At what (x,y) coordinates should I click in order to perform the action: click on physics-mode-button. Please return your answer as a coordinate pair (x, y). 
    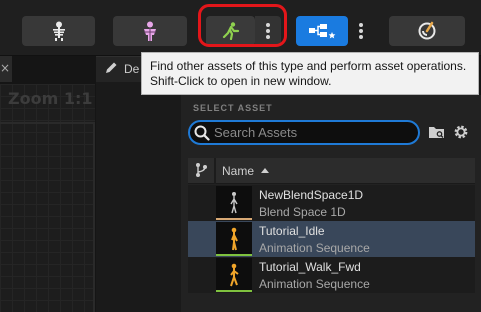
    Looking at the image, I should click on (427, 31).